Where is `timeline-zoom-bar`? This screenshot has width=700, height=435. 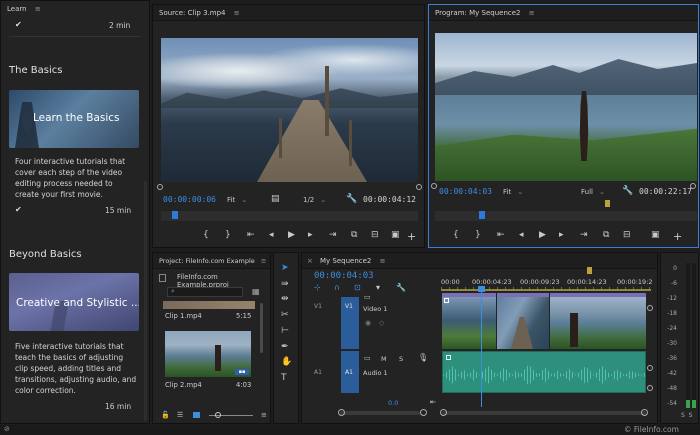 timeline-zoom-bar is located at coordinates (544, 413).